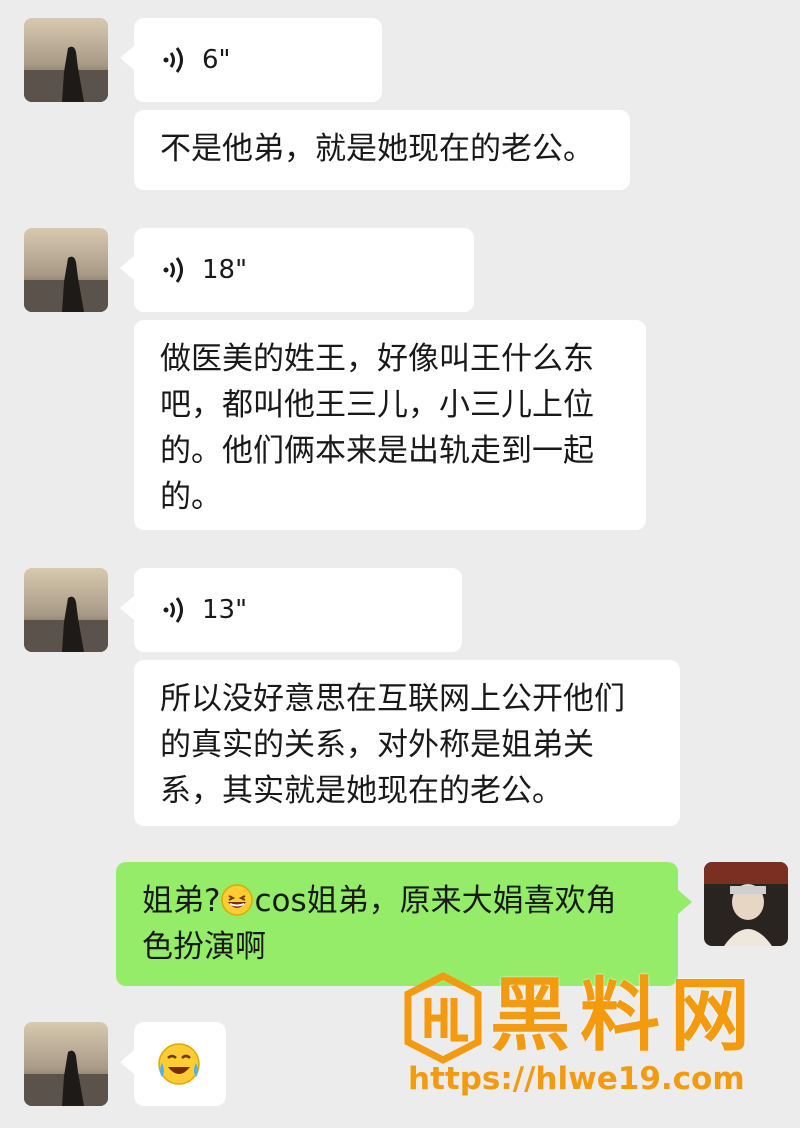 This screenshot has width=800, height=1128. I want to click on message-text-part: 姐弟?, so click(181, 901).